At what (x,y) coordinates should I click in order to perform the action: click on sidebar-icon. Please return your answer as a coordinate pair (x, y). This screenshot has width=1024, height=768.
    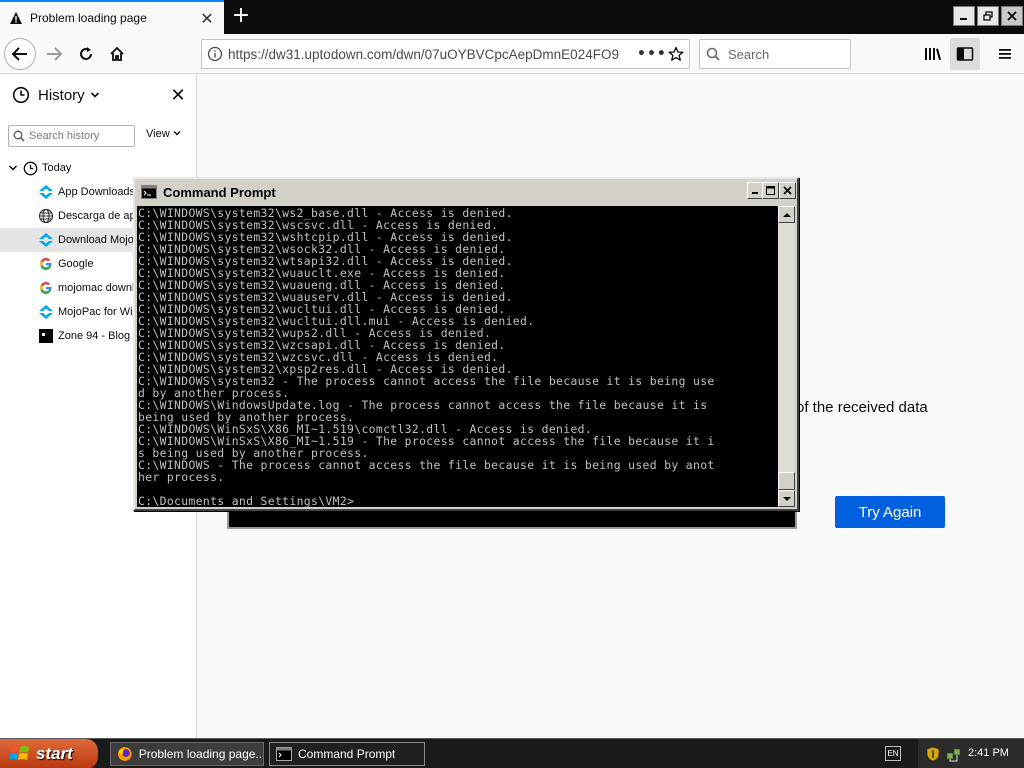
    Looking at the image, I should click on (965, 54).